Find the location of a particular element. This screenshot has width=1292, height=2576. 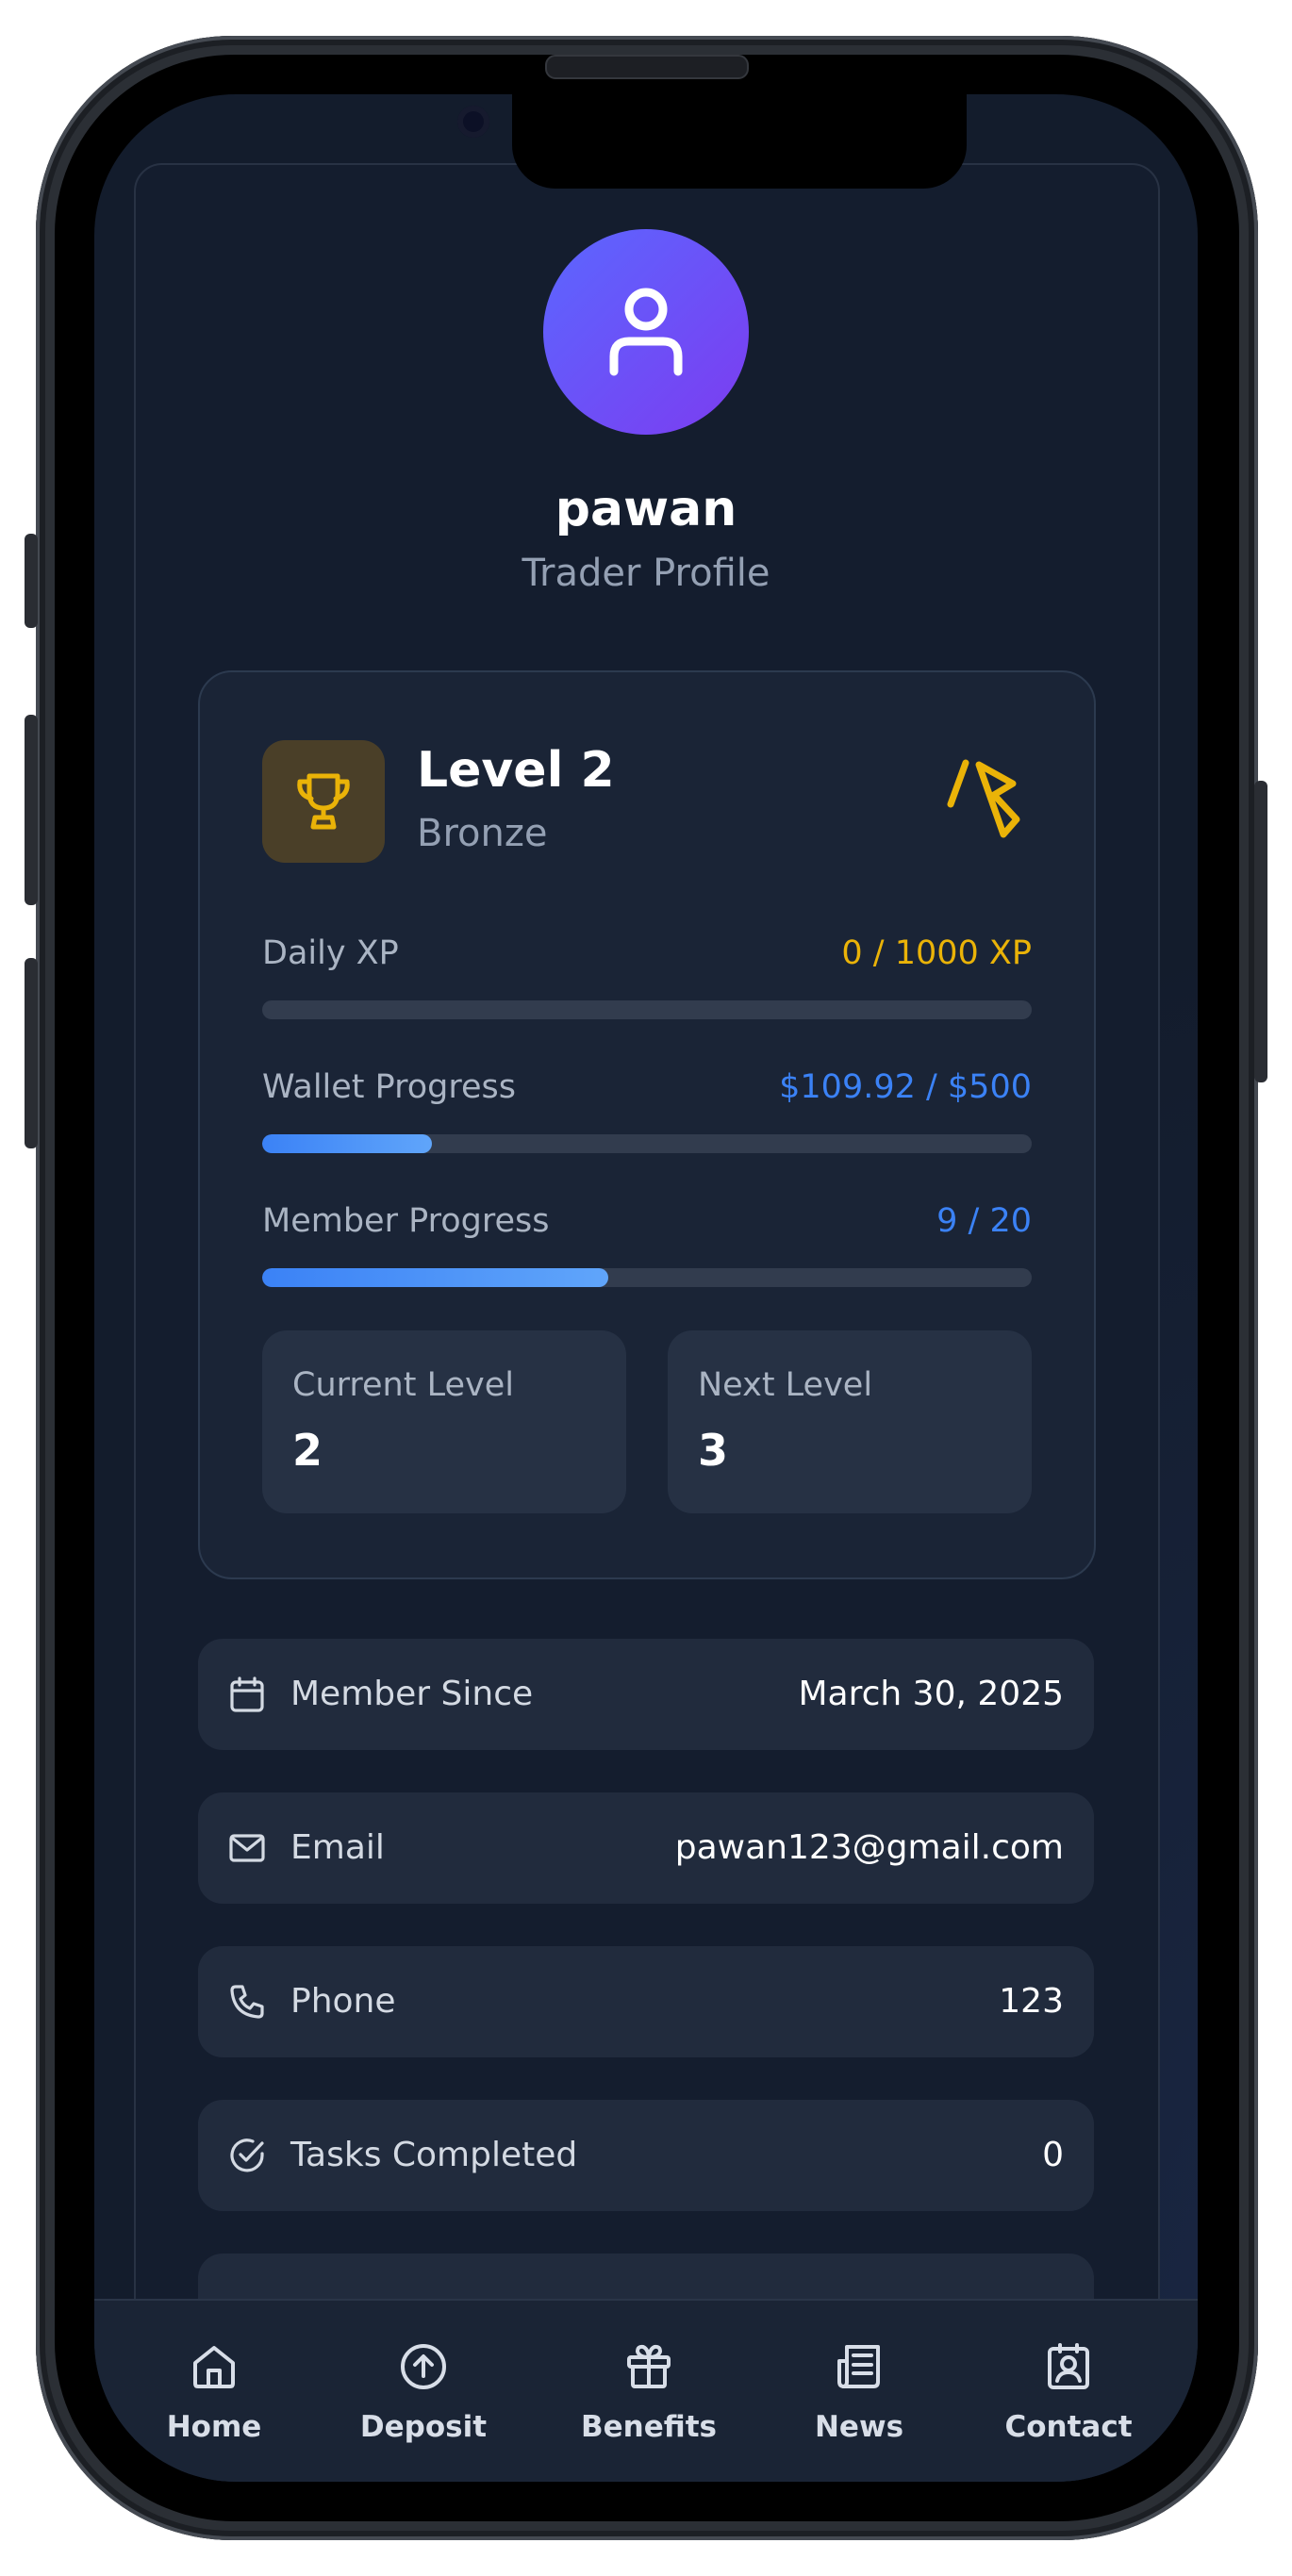

info-value: 123 is located at coordinates (1031, 2001).